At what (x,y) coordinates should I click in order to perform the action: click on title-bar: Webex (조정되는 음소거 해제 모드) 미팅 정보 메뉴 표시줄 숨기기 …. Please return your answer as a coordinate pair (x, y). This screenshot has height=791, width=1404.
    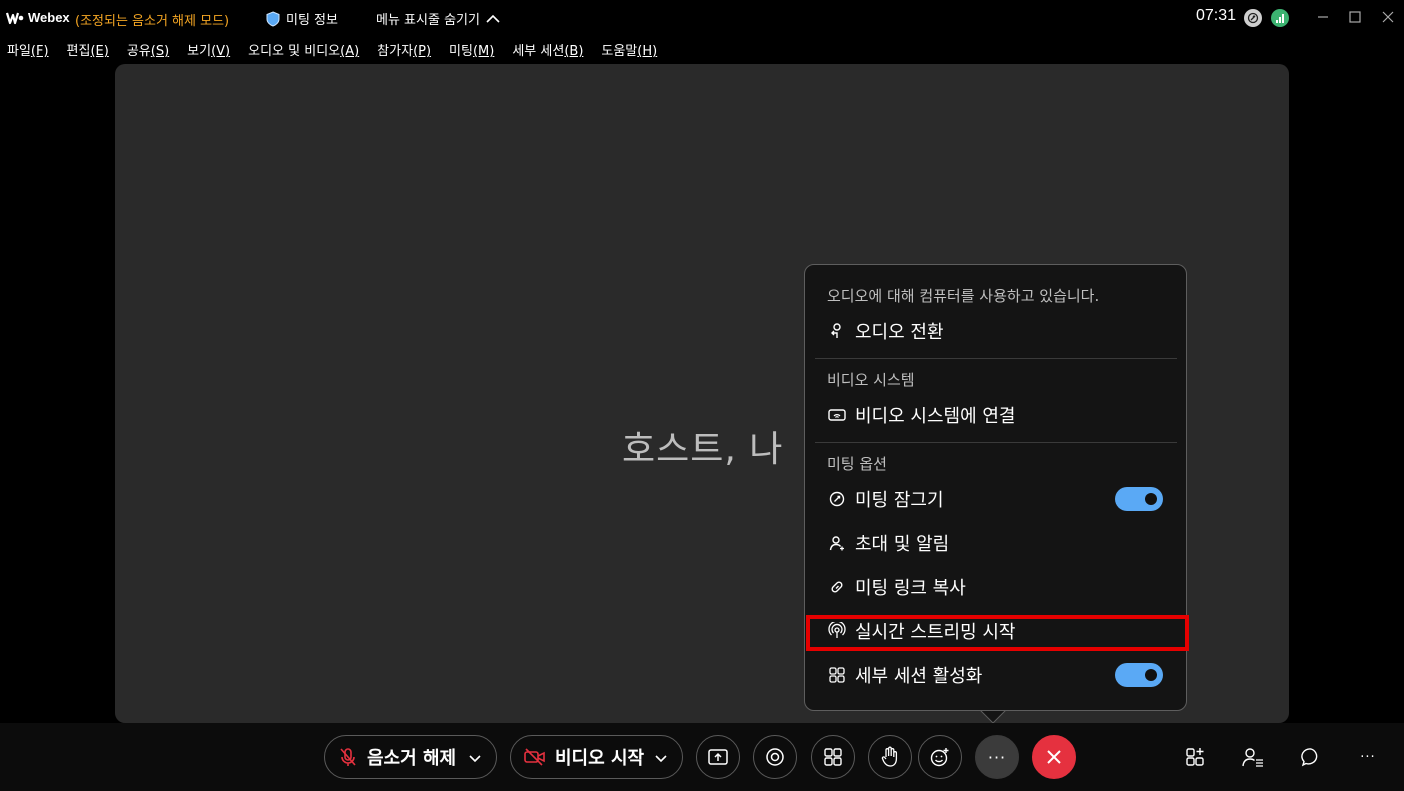
    Looking at the image, I should click on (702, 18).